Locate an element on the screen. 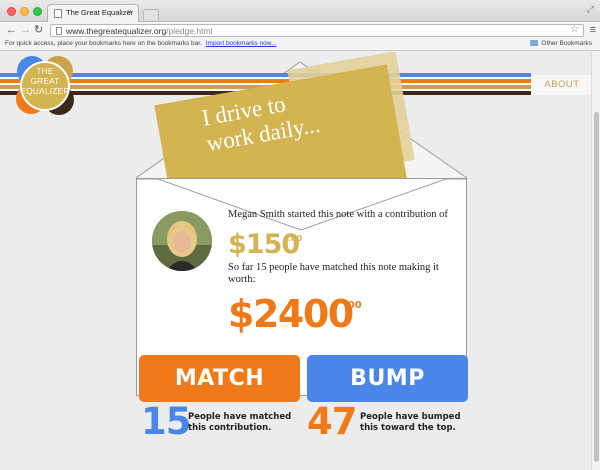  bump-button: BUMP is located at coordinates (387, 378).